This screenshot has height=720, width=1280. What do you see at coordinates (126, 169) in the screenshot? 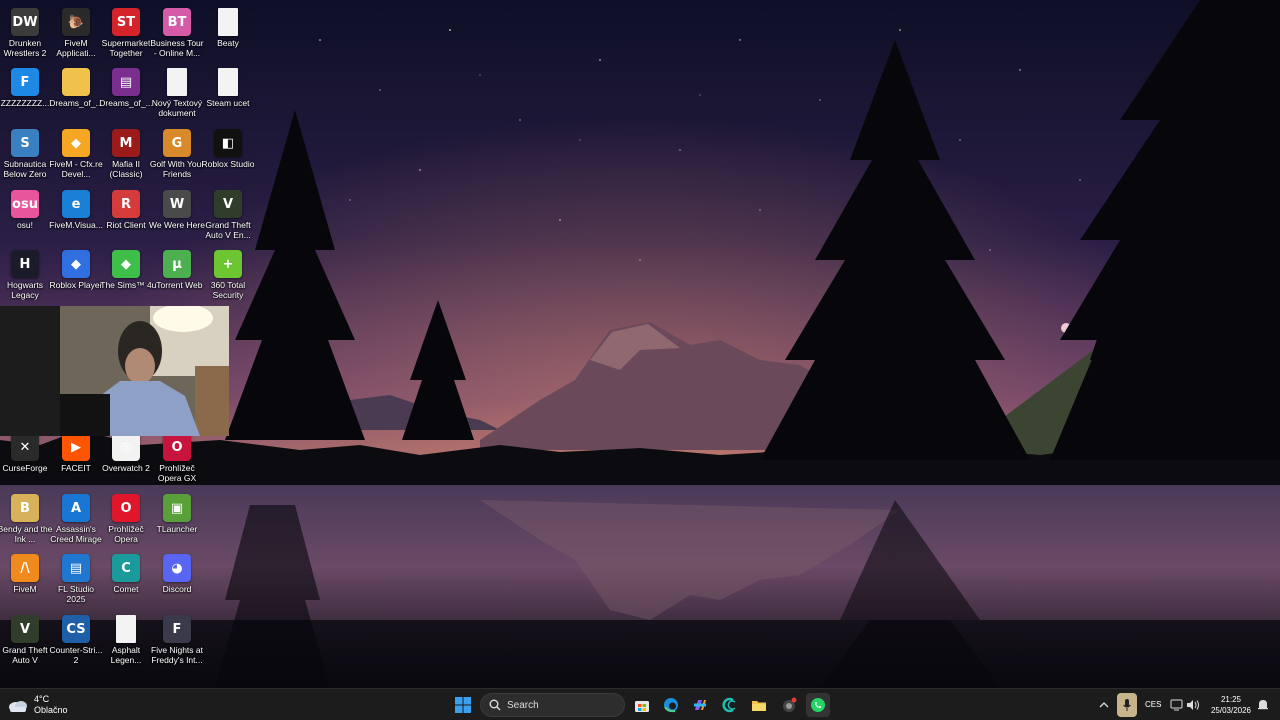
I see `desktop-icon-label: Mafia II (Classic)` at bounding box center [126, 169].